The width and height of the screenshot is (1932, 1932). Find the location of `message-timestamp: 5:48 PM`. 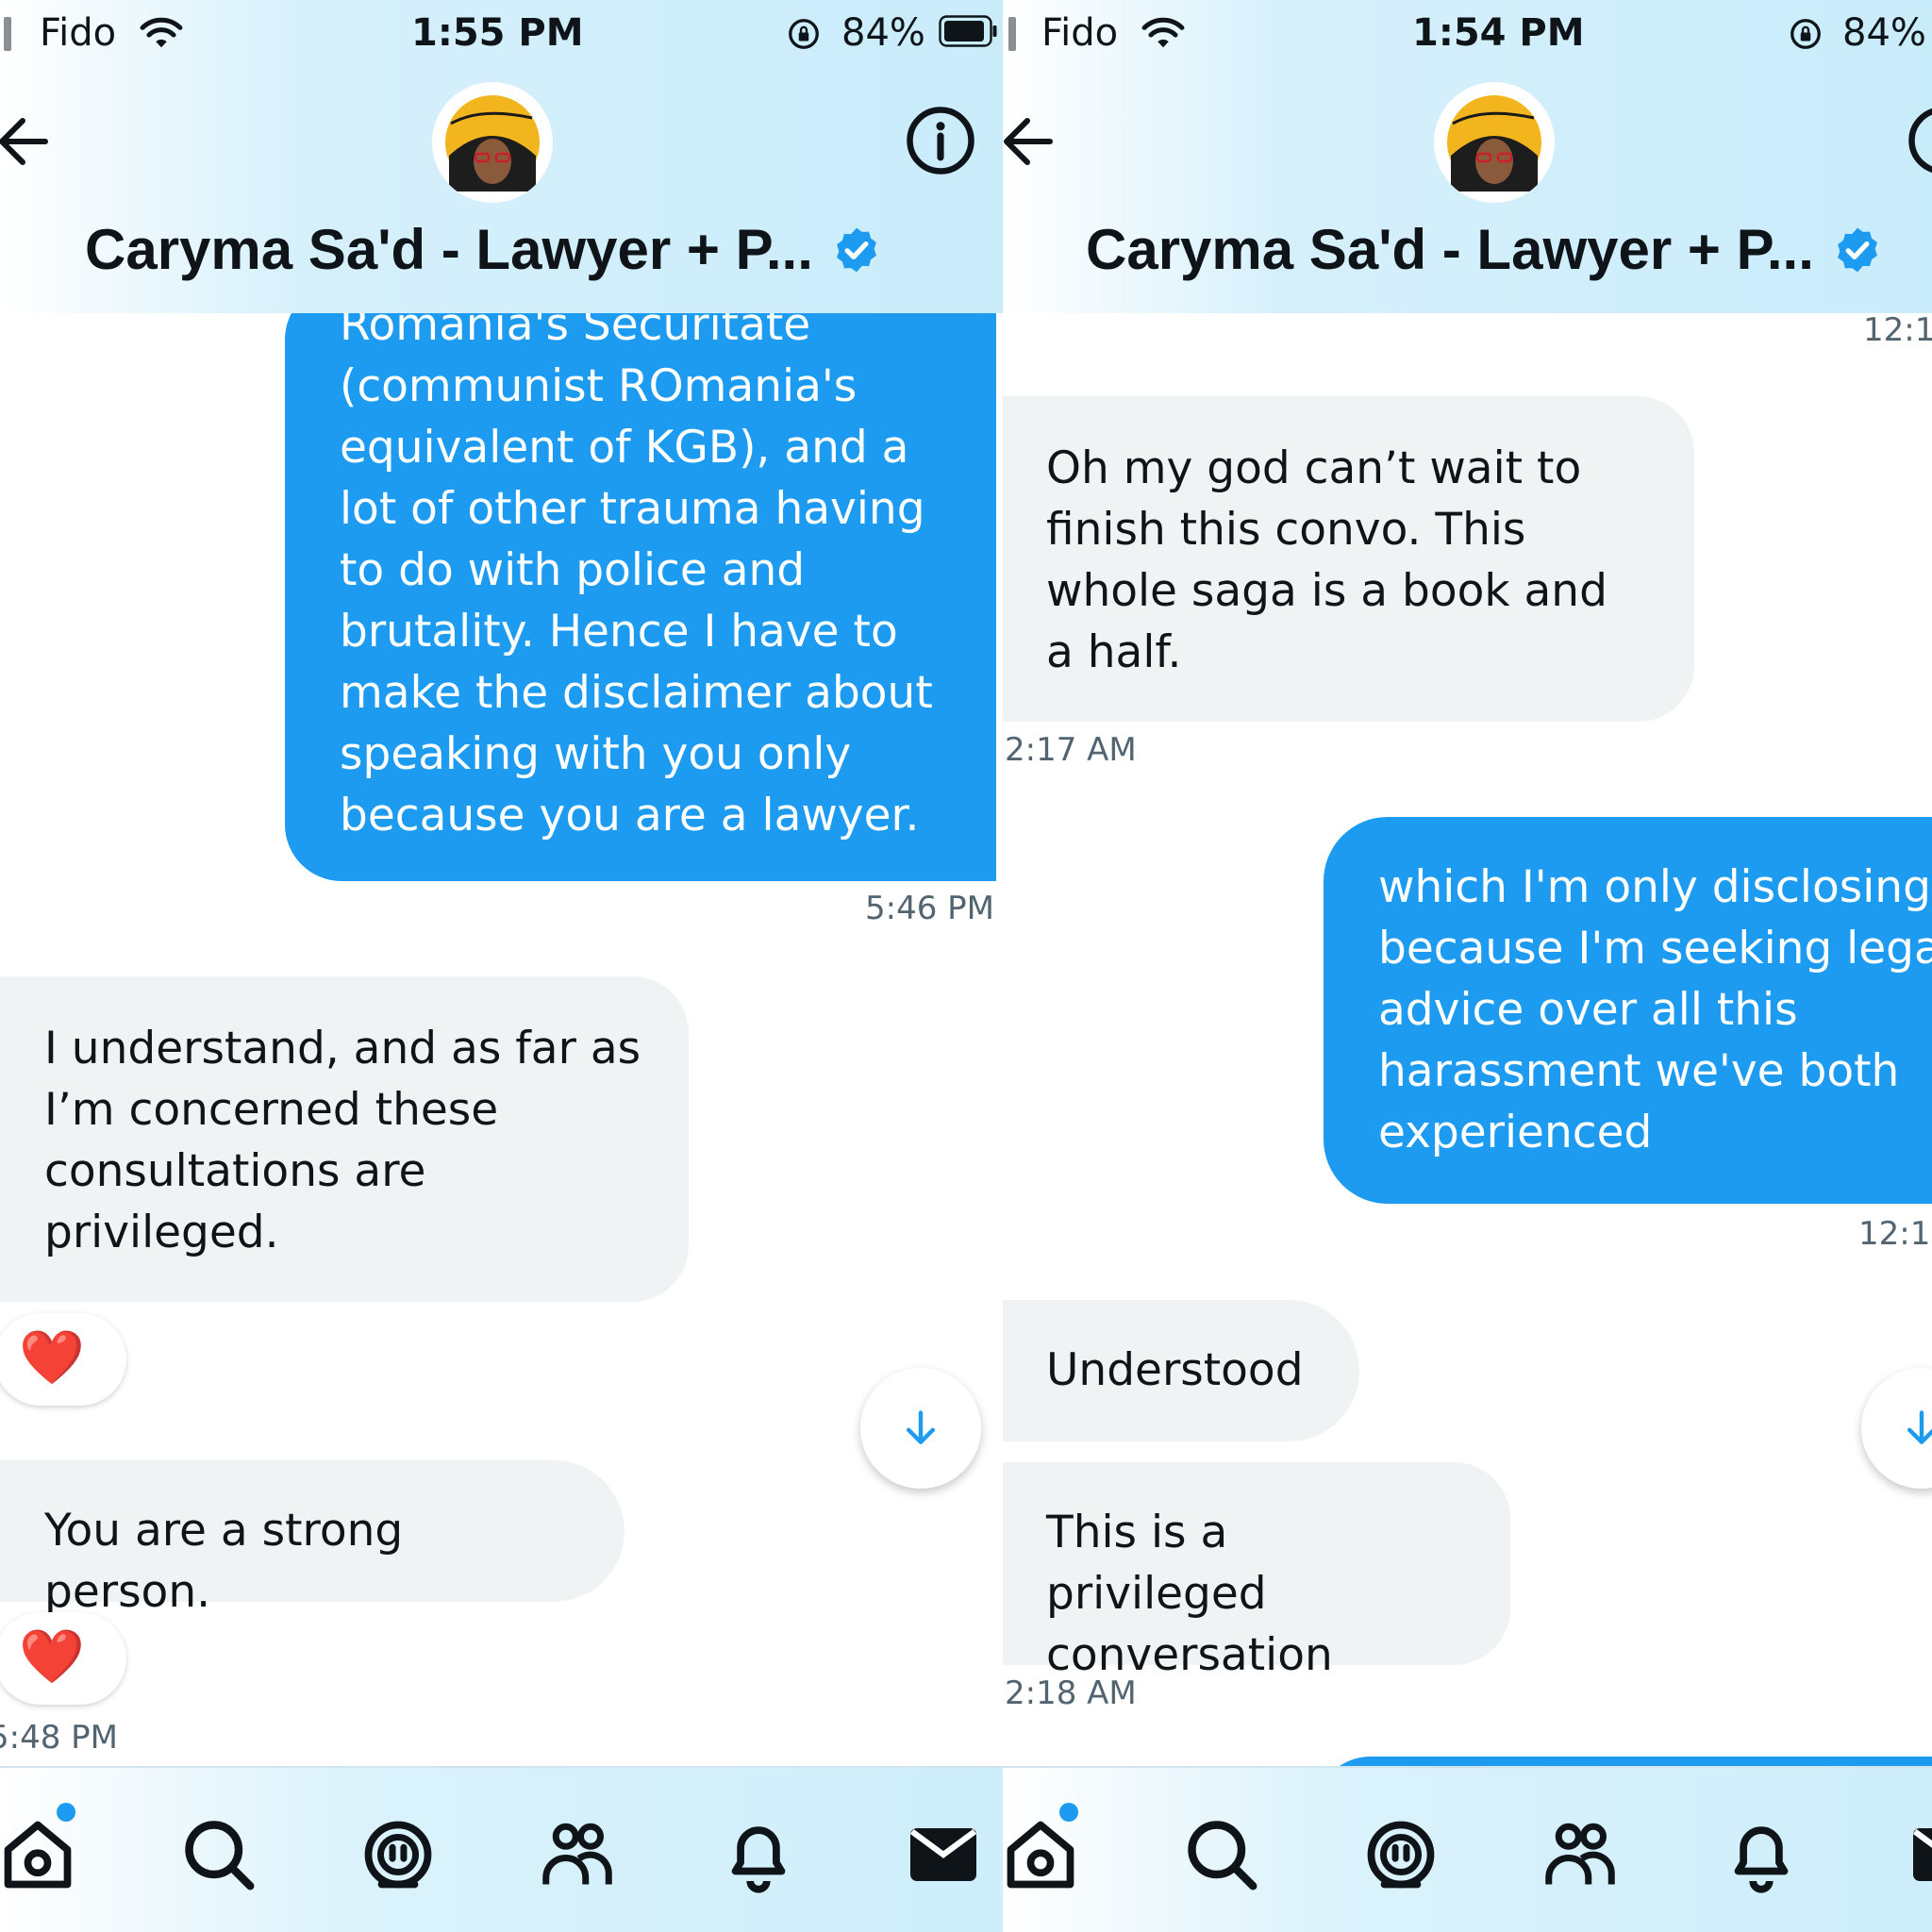

message-timestamp: 5:48 PM is located at coordinates (59, 1738).